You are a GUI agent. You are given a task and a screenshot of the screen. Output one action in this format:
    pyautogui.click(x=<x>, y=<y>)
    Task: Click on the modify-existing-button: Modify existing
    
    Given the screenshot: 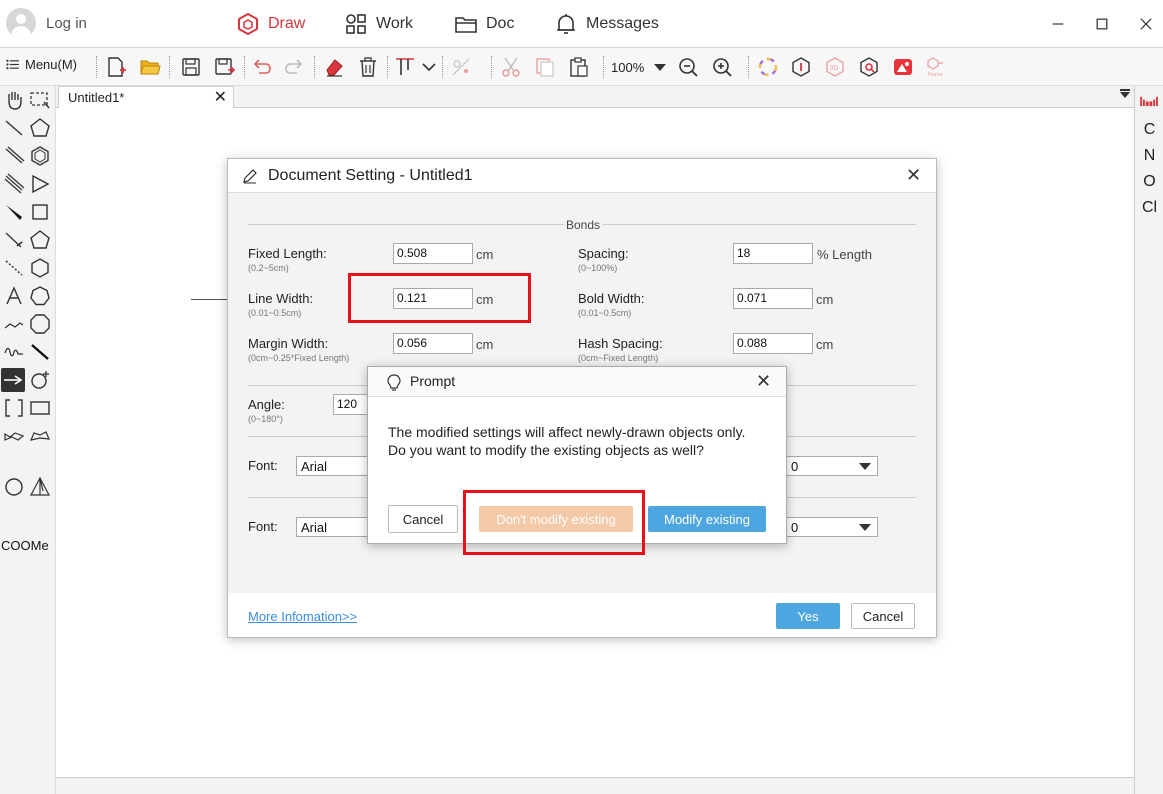 What is the action you would take?
    pyautogui.click(x=707, y=519)
    